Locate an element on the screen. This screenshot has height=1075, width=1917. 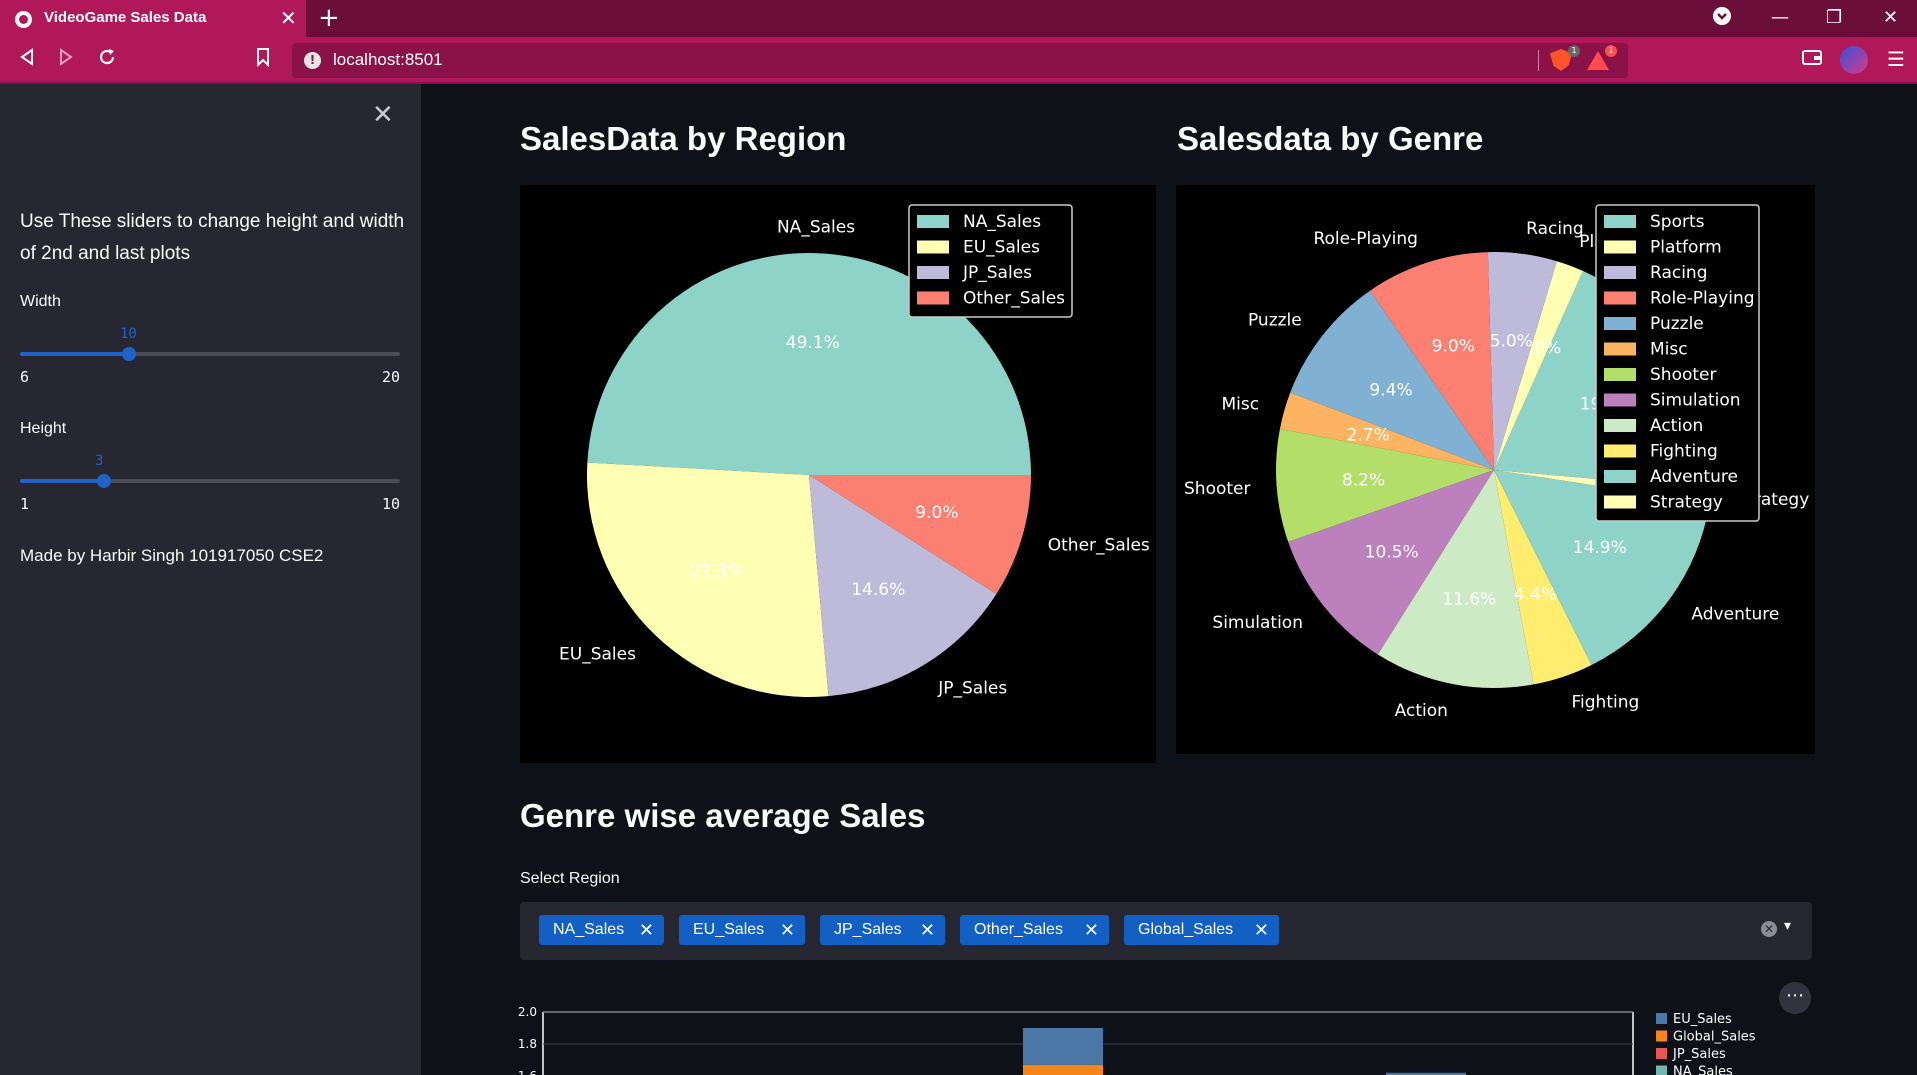
url-text: localhost:8501 is located at coordinates (388, 60).